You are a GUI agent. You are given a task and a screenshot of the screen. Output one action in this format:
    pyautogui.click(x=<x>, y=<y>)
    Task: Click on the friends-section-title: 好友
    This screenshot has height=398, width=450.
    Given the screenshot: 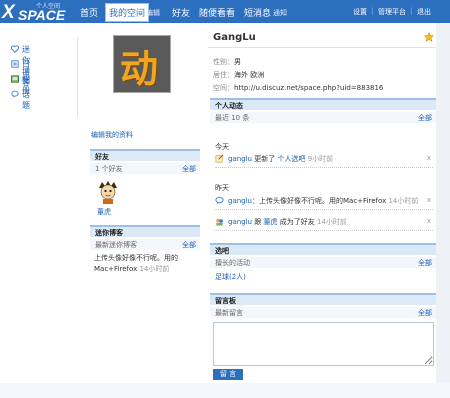 What is the action you would take?
    pyautogui.click(x=145, y=155)
    